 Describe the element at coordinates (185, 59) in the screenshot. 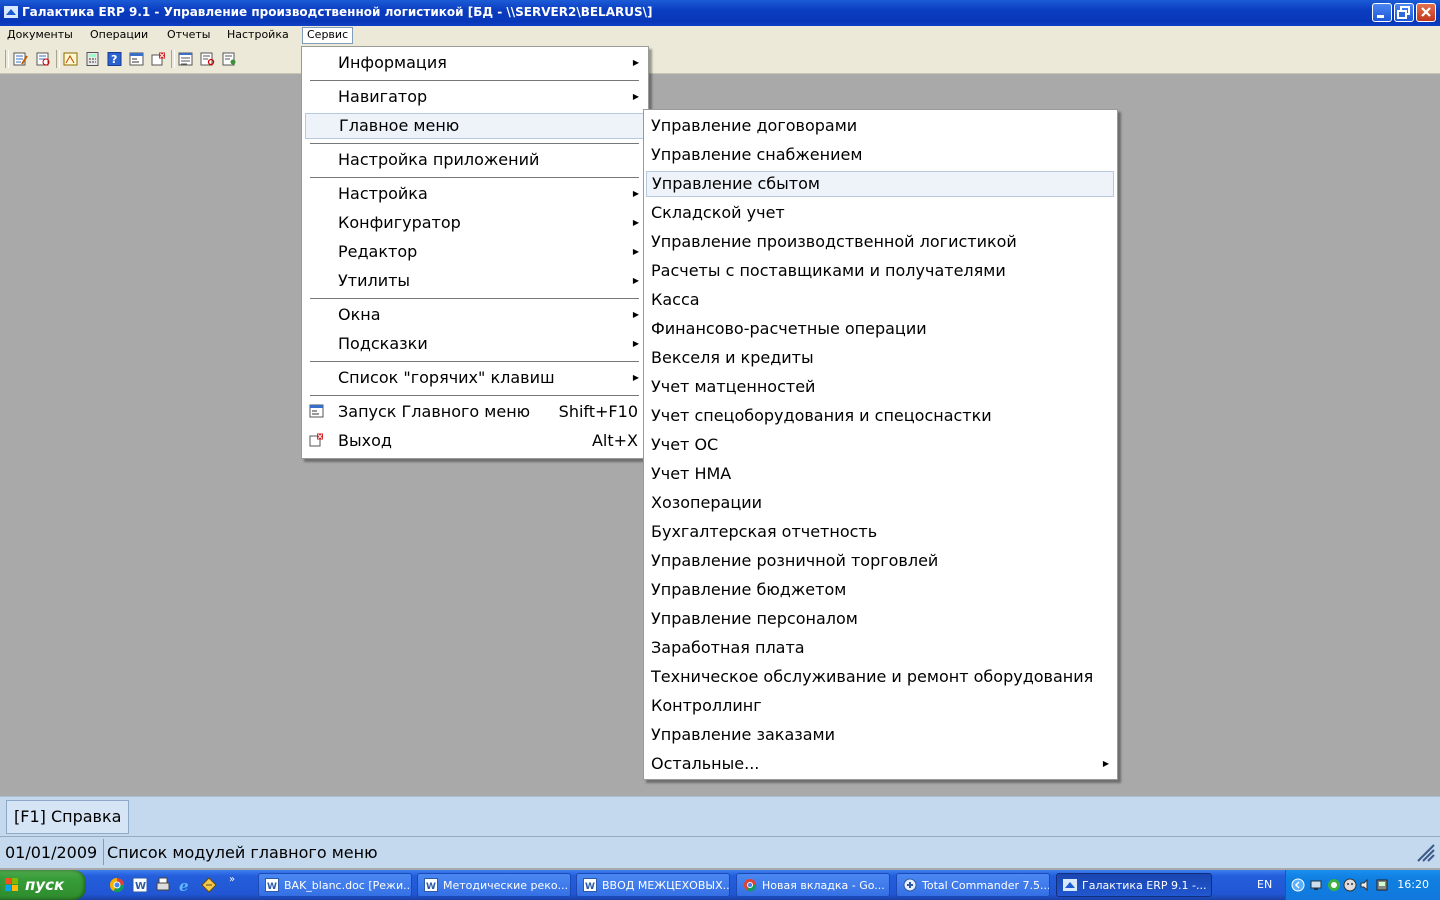

I see `list-icon` at that location.